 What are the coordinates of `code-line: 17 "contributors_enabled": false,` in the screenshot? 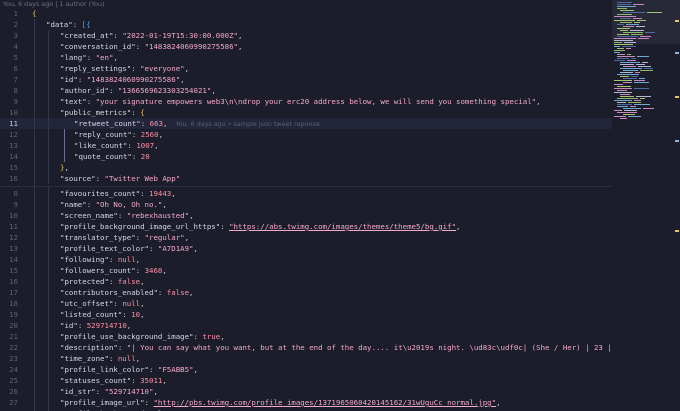 It's located at (306, 292).